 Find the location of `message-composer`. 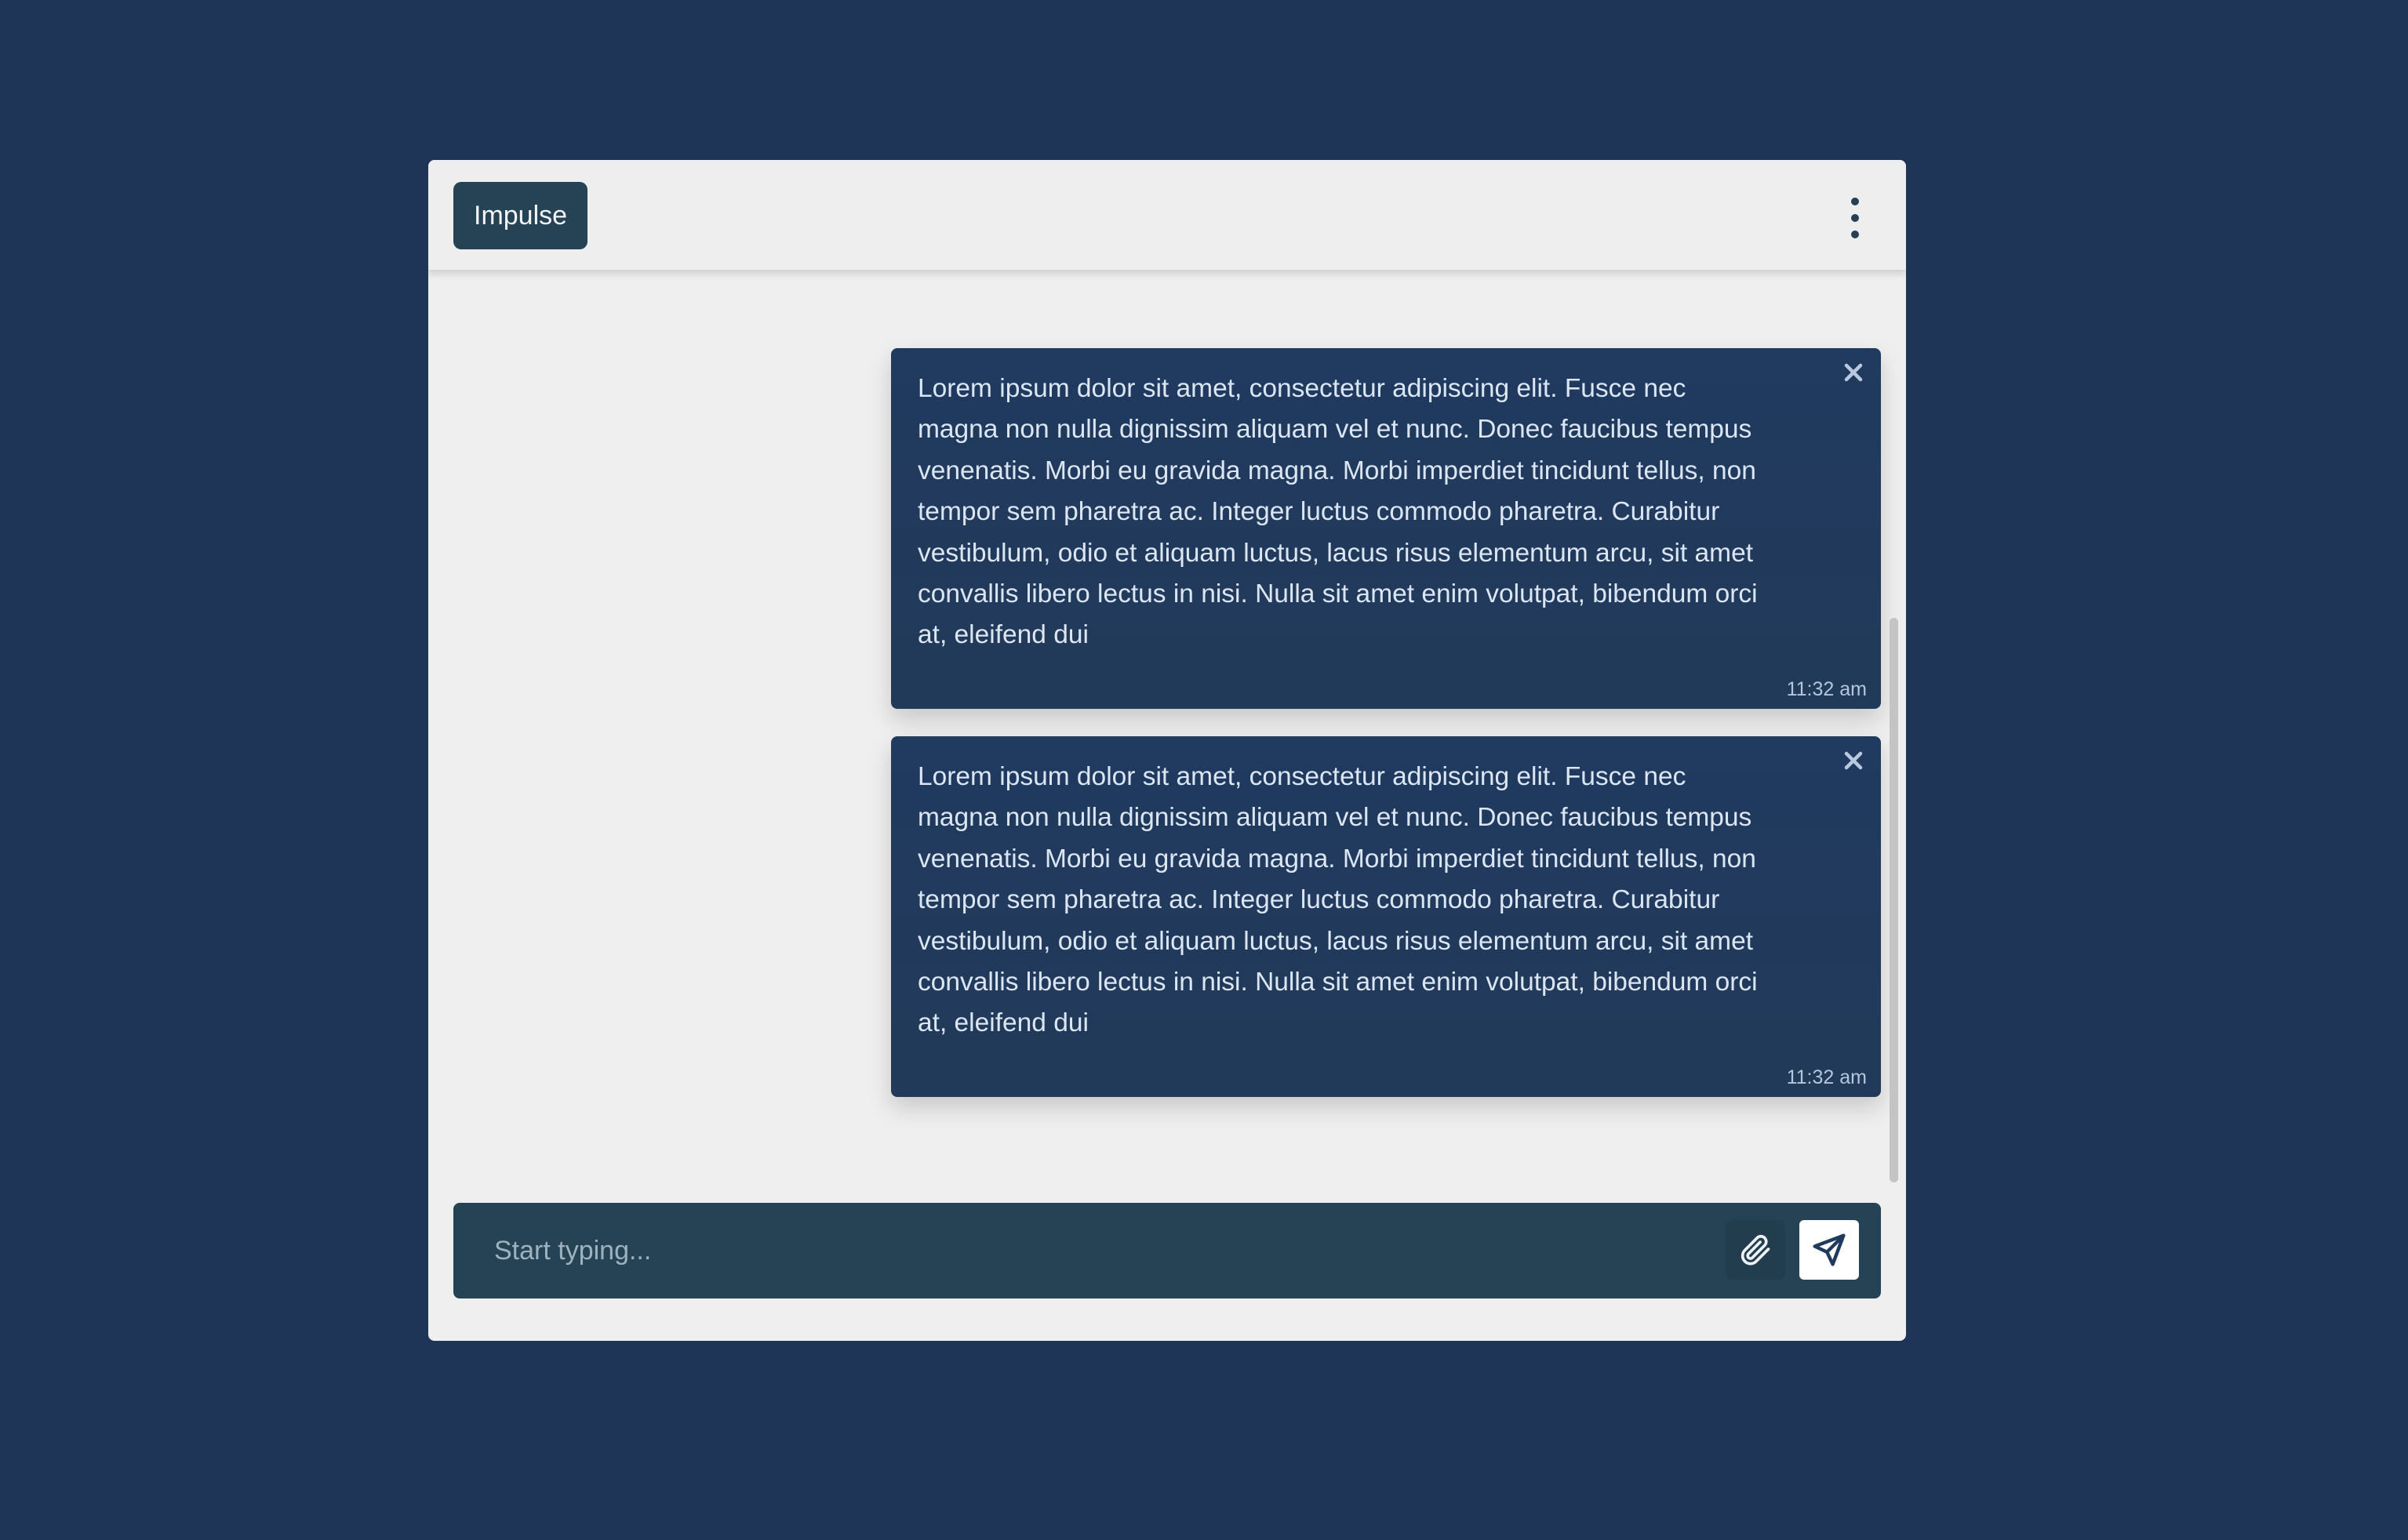

message-composer is located at coordinates (1167, 1250).